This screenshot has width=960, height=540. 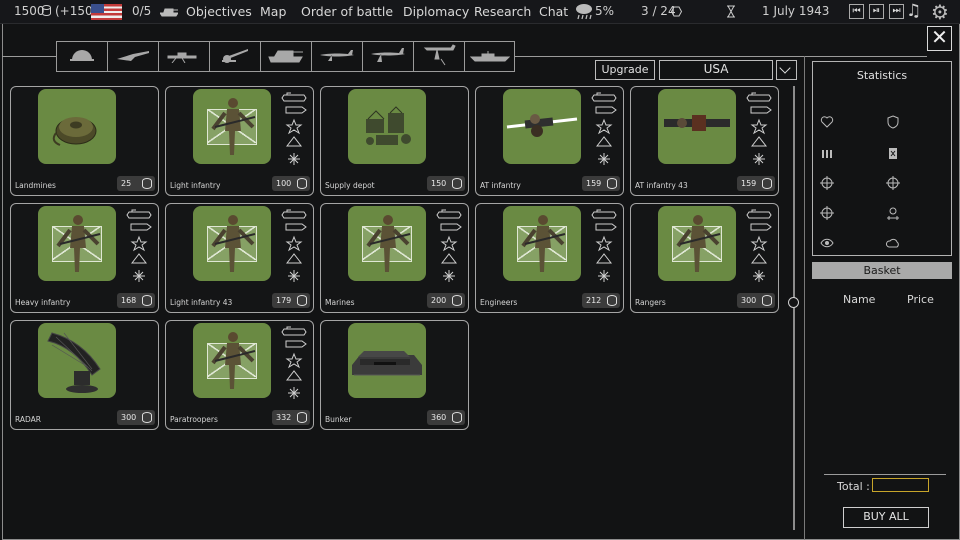 I want to click on tab-machine-guns, so click(x=183, y=56).